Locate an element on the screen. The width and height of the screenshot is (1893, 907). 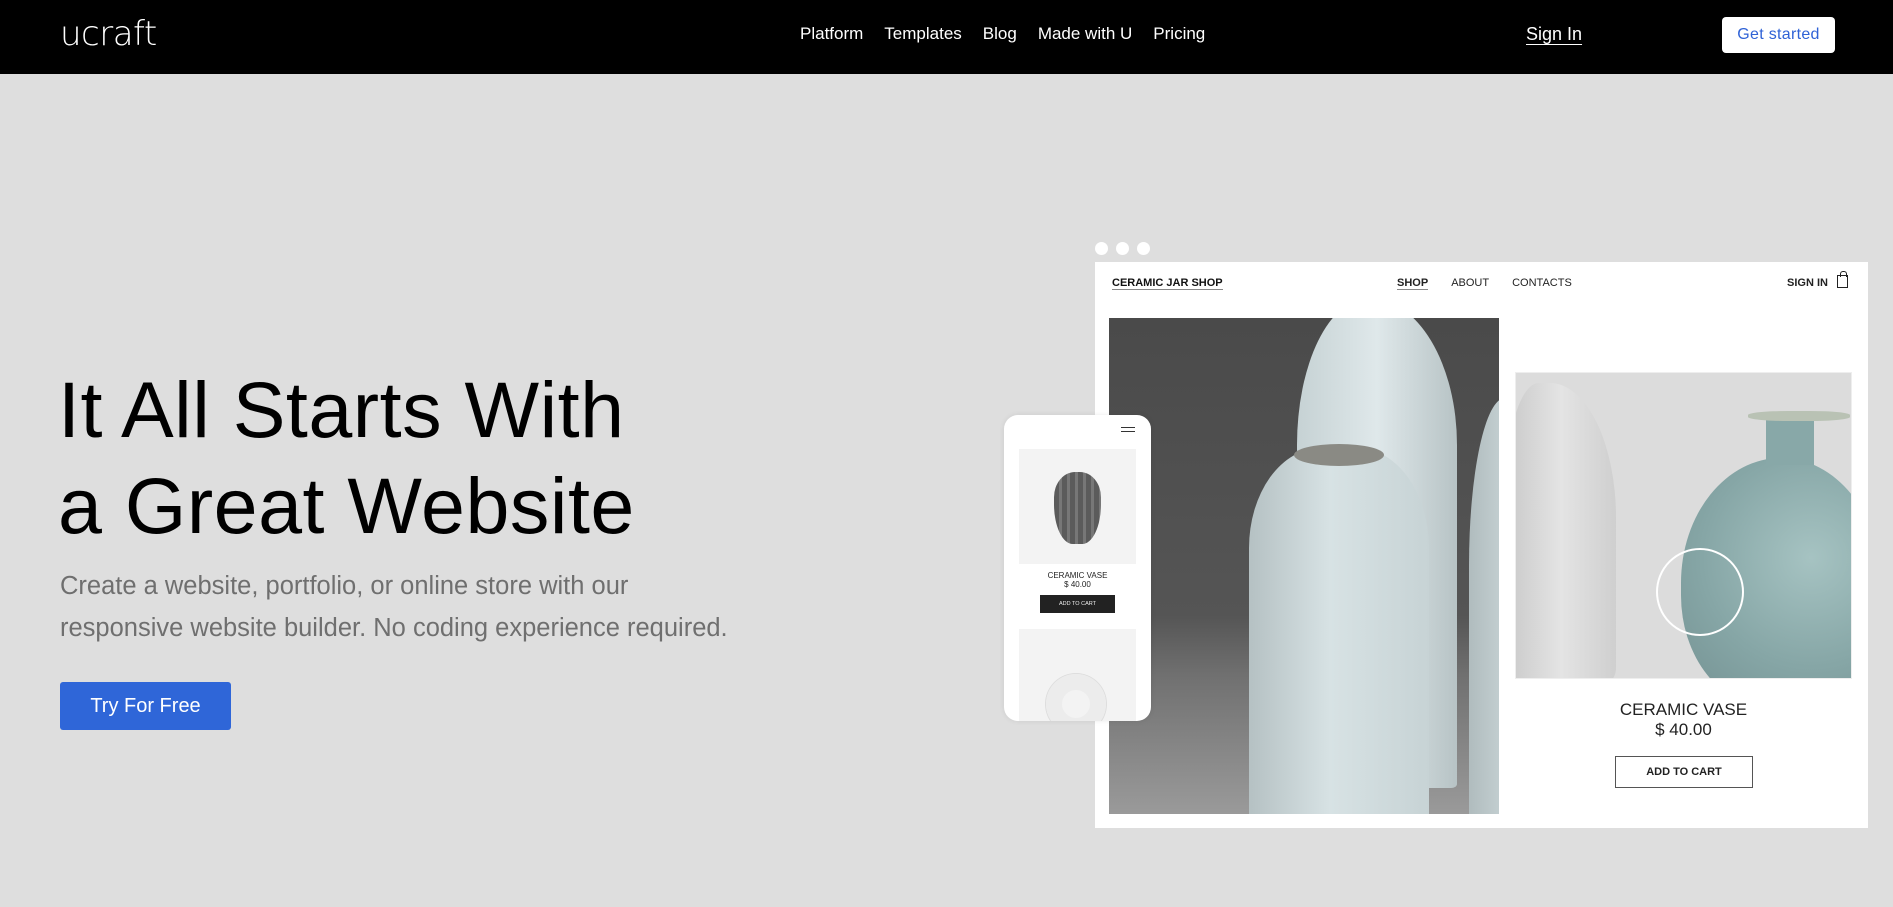
mobile-product-price: $ 40.00 is located at coordinates (1077, 584).